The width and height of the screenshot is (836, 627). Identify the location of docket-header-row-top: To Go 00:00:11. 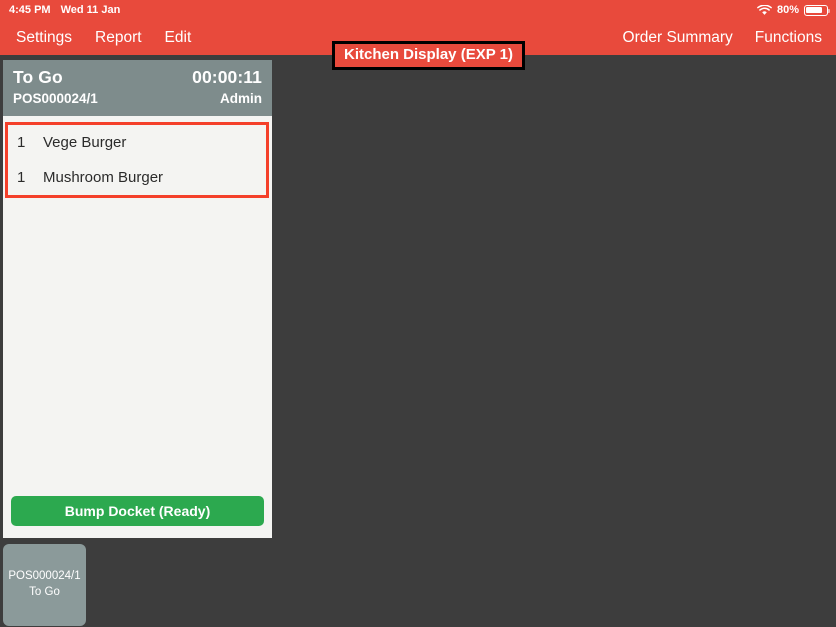
(137, 77).